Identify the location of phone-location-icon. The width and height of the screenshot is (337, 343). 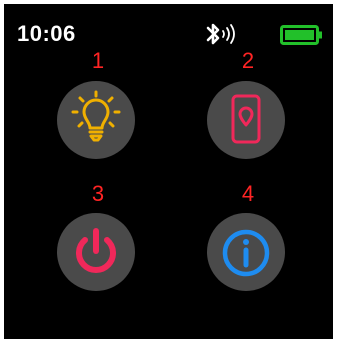
(246, 119).